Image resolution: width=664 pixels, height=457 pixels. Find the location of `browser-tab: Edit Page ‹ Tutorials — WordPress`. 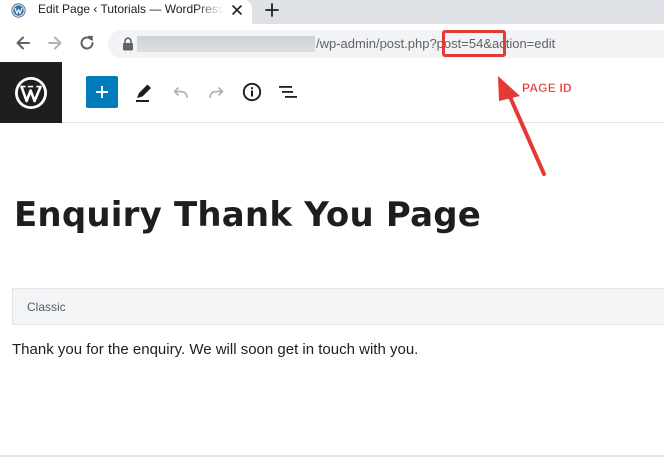

browser-tab: Edit Page ‹ Tutorials — WordPress is located at coordinates (126, 12).